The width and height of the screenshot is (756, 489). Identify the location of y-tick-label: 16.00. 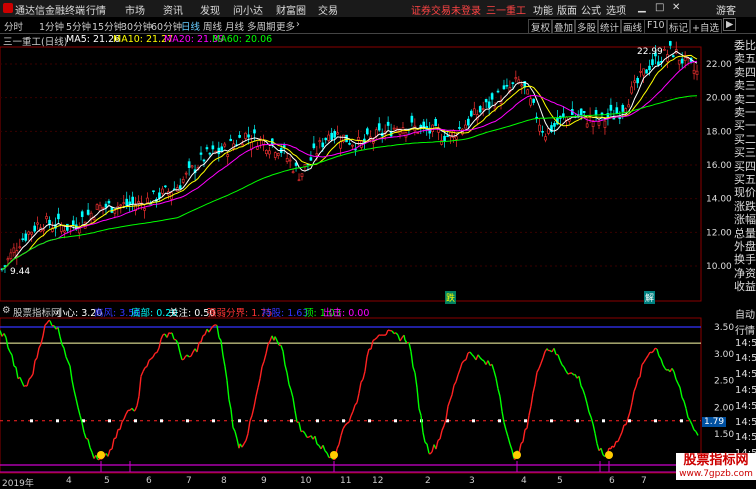
(719, 166).